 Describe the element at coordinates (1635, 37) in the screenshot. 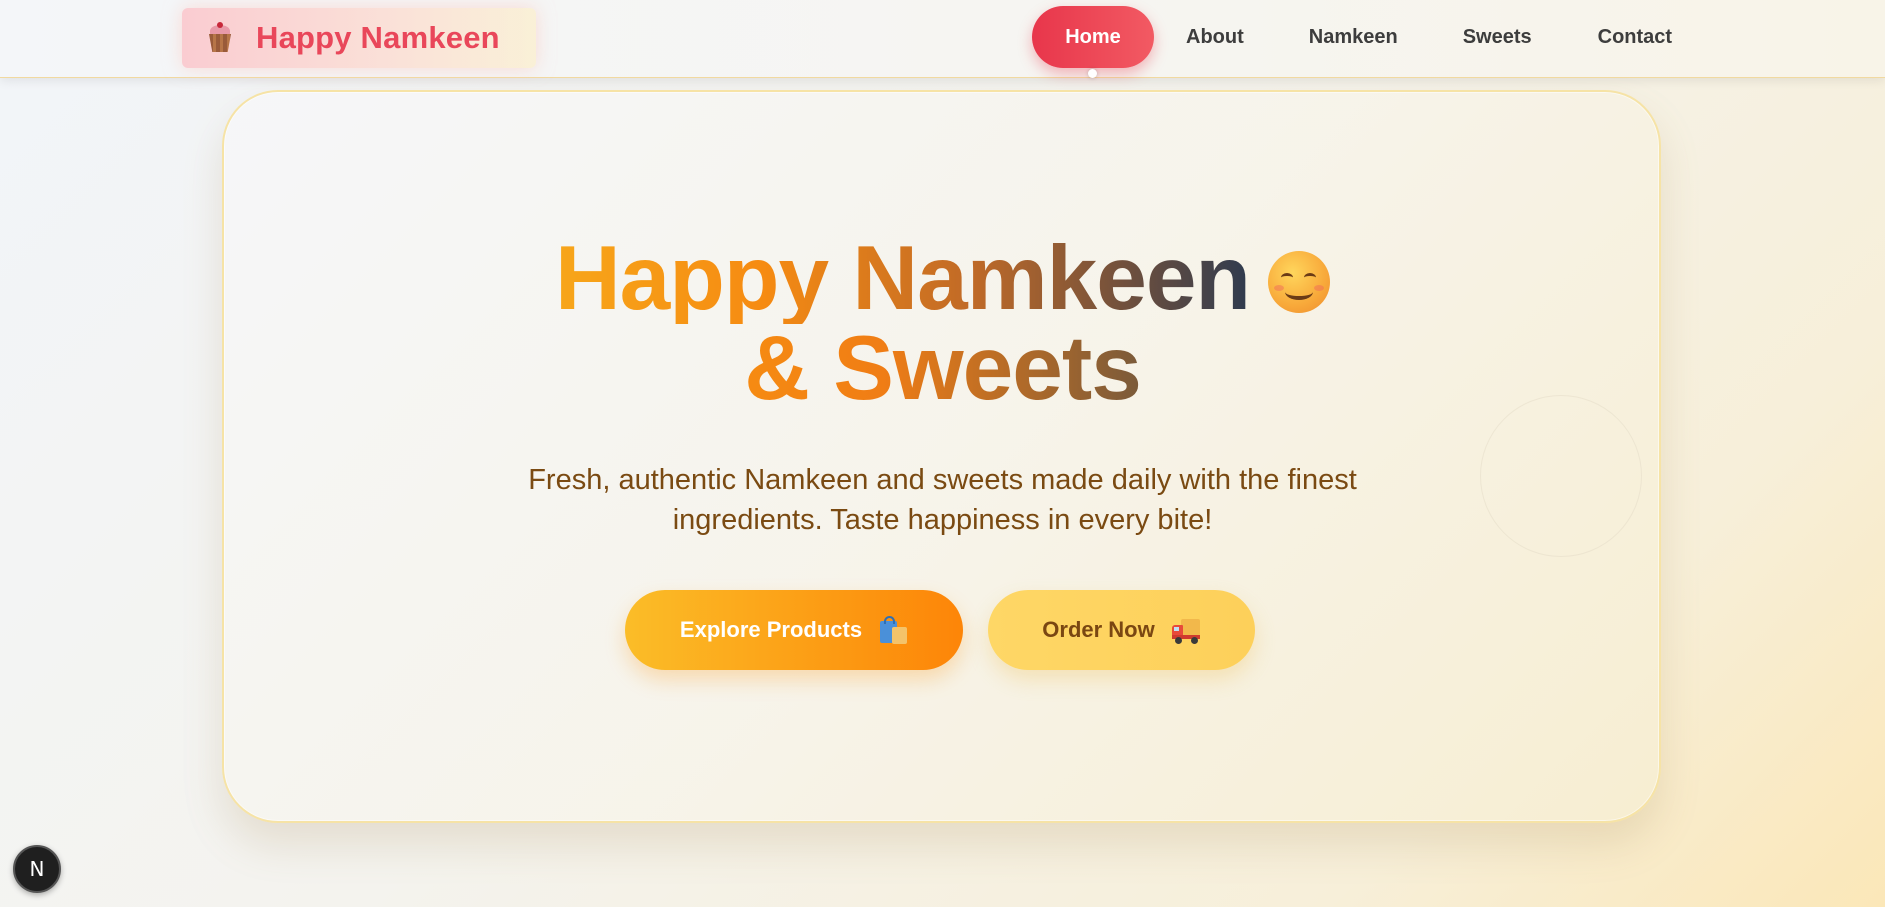

I see `nav-link-contact: Contact` at that location.